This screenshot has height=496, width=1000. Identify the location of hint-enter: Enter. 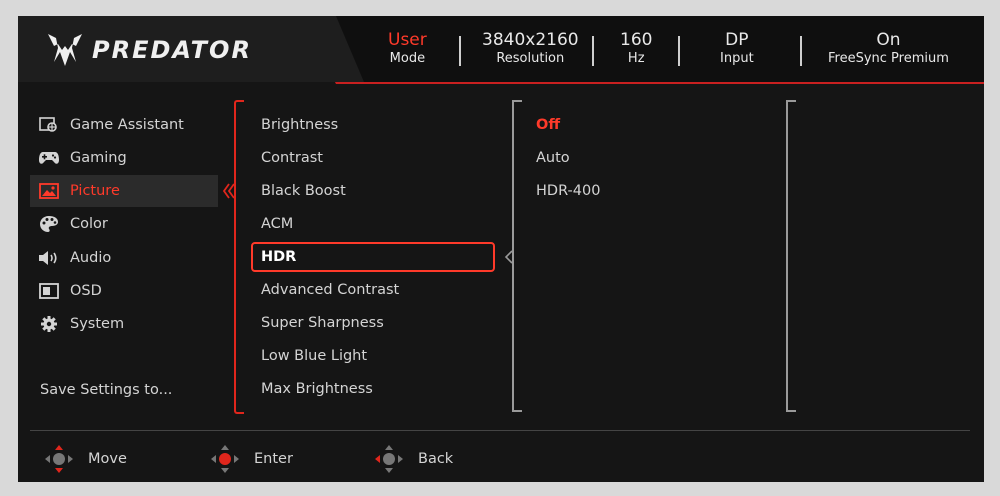
(251, 459).